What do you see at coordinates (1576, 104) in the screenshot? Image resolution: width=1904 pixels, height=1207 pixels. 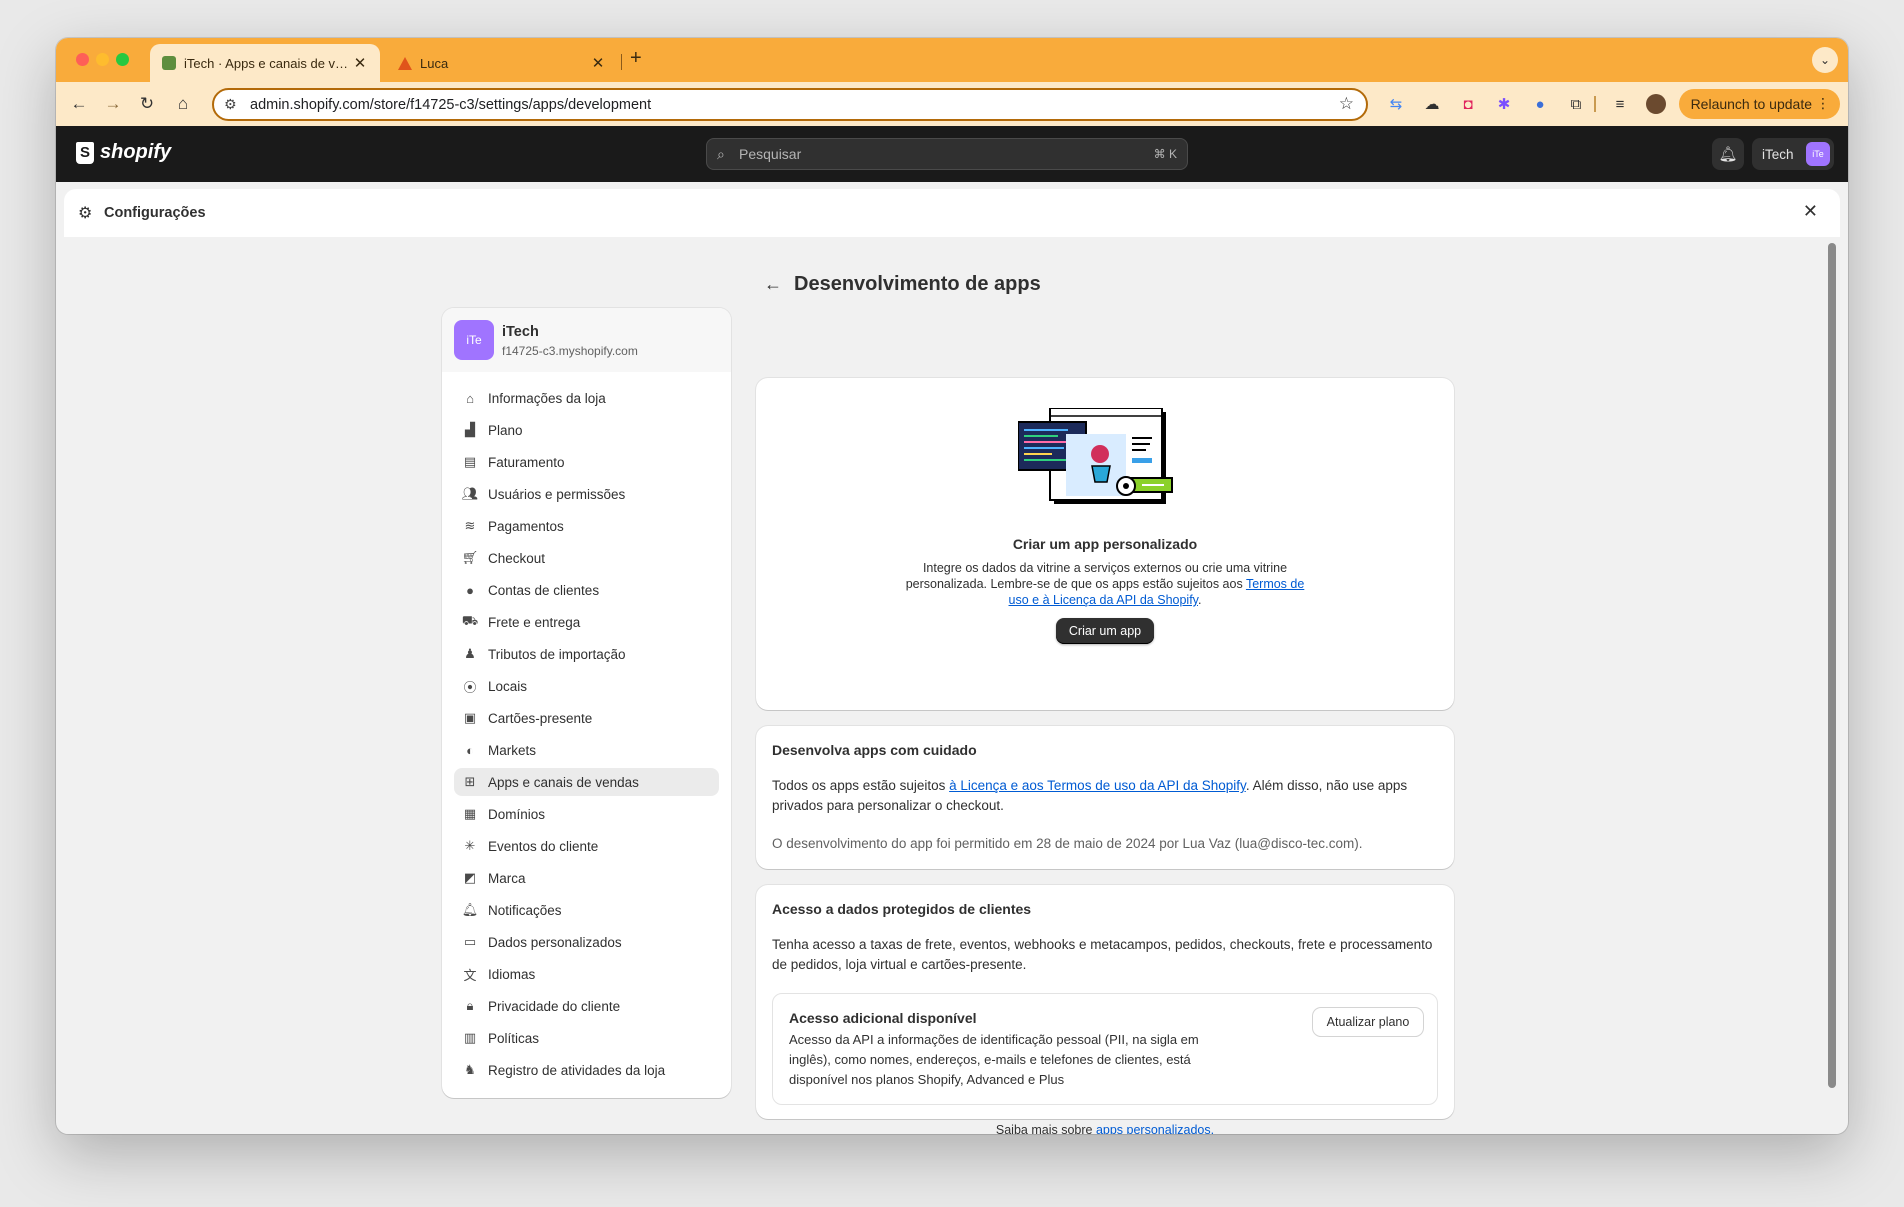 I see `extensions-puzzle-icon: ⧉` at bounding box center [1576, 104].